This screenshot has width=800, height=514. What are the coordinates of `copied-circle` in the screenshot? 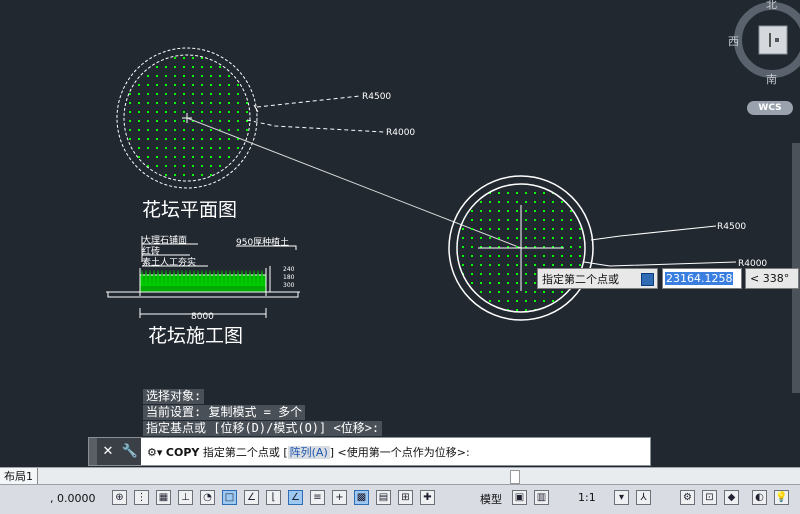 It's located at (521, 248).